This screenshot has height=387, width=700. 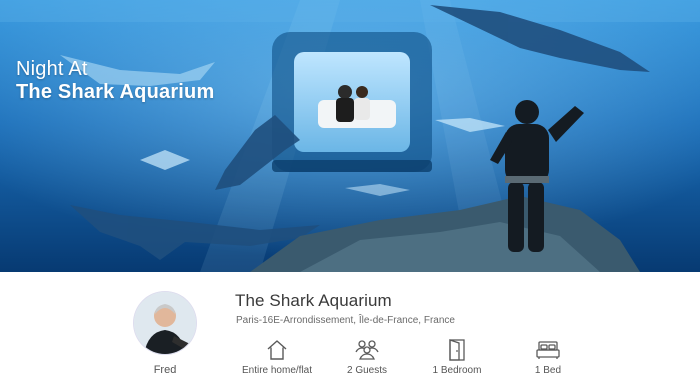 What do you see at coordinates (313, 300) in the screenshot?
I see `listing-title: The Shark Aquarium` at bounding box center [313, 300].